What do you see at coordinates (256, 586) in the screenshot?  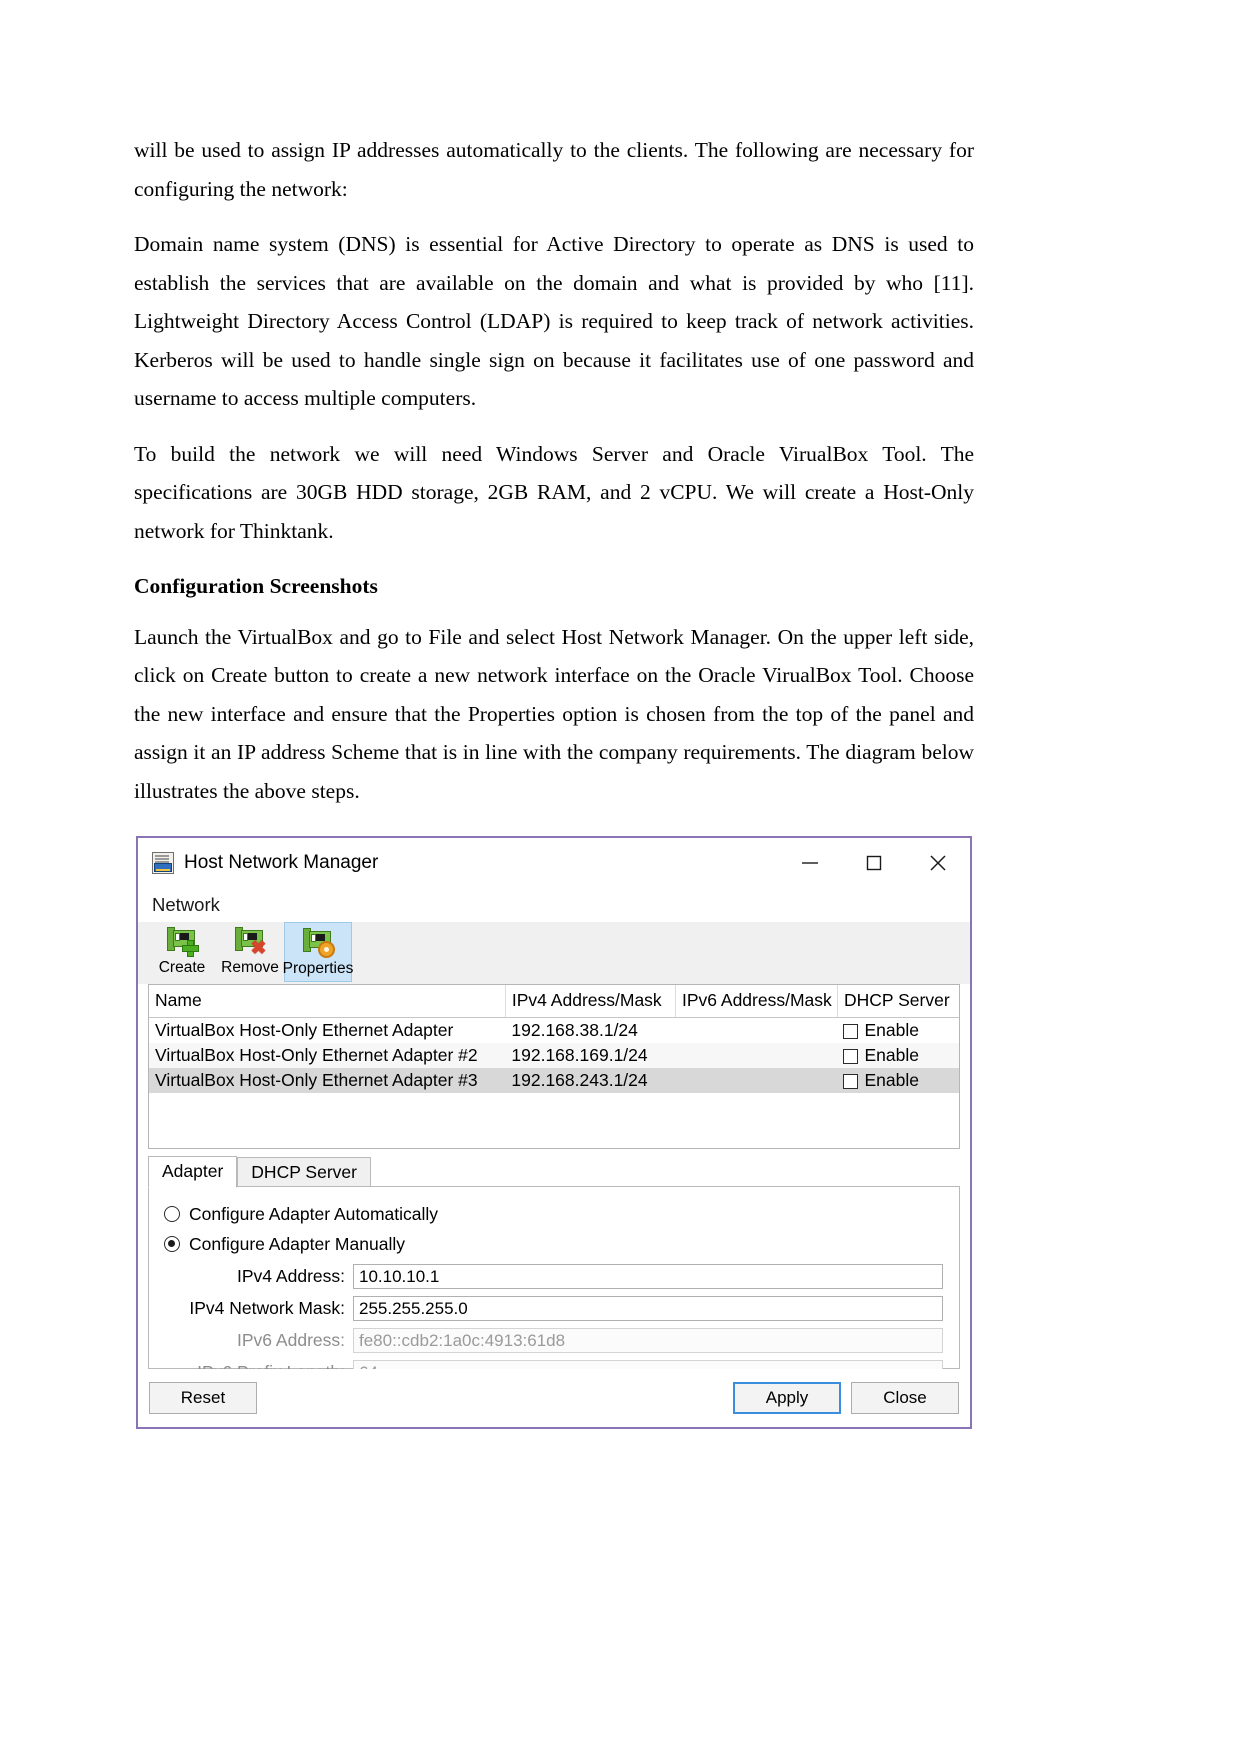 I see `section-heading: Configuration Screenshots` at bounding box center [256, 586].